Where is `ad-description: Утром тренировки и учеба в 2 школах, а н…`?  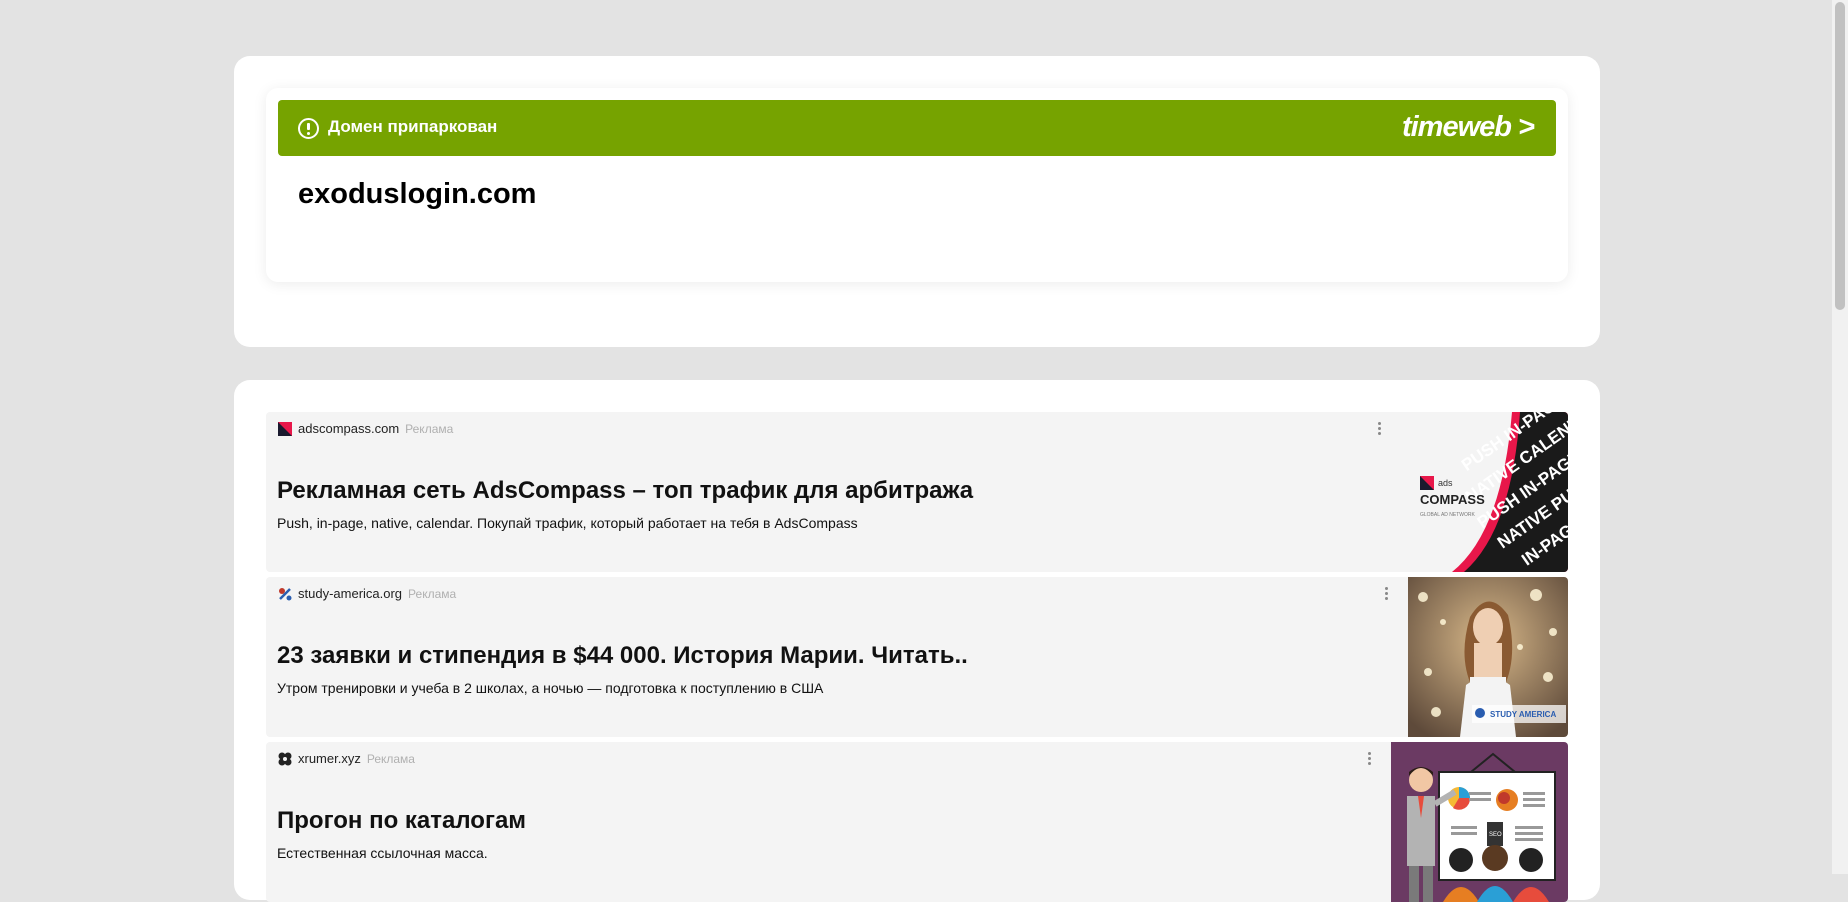 ad-description: Утром тренировки и учеба в 2 школах, а н… is located at coordinates (550, 688).